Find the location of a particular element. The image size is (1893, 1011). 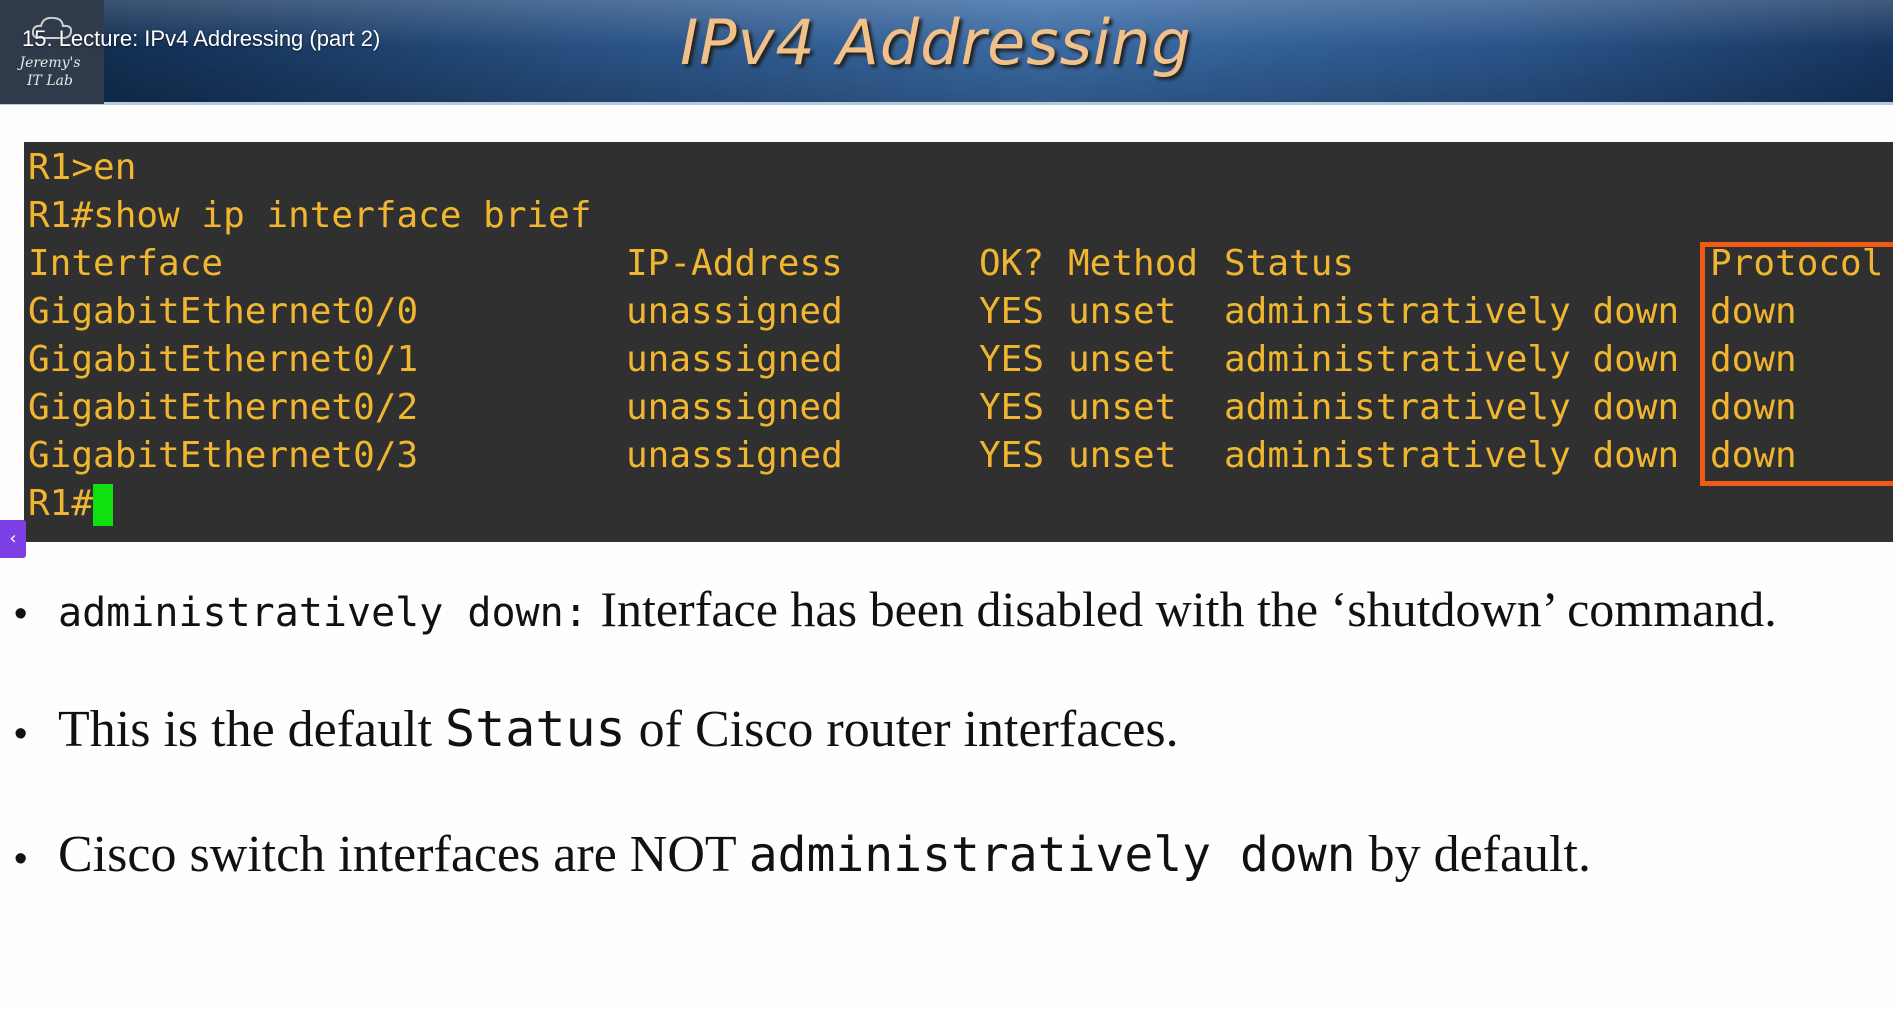

logo-text-line2: IT Lab is located at coordinates (50, 81).